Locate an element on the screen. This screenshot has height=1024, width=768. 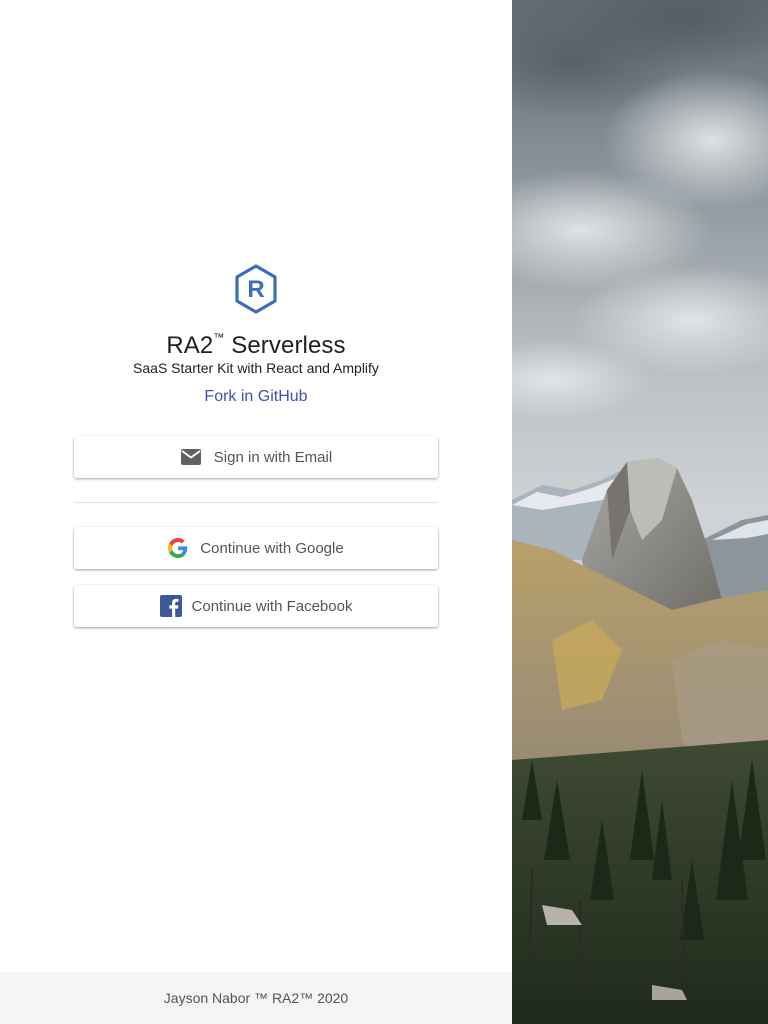
facebook-icon is located at coordinates (170, 606).